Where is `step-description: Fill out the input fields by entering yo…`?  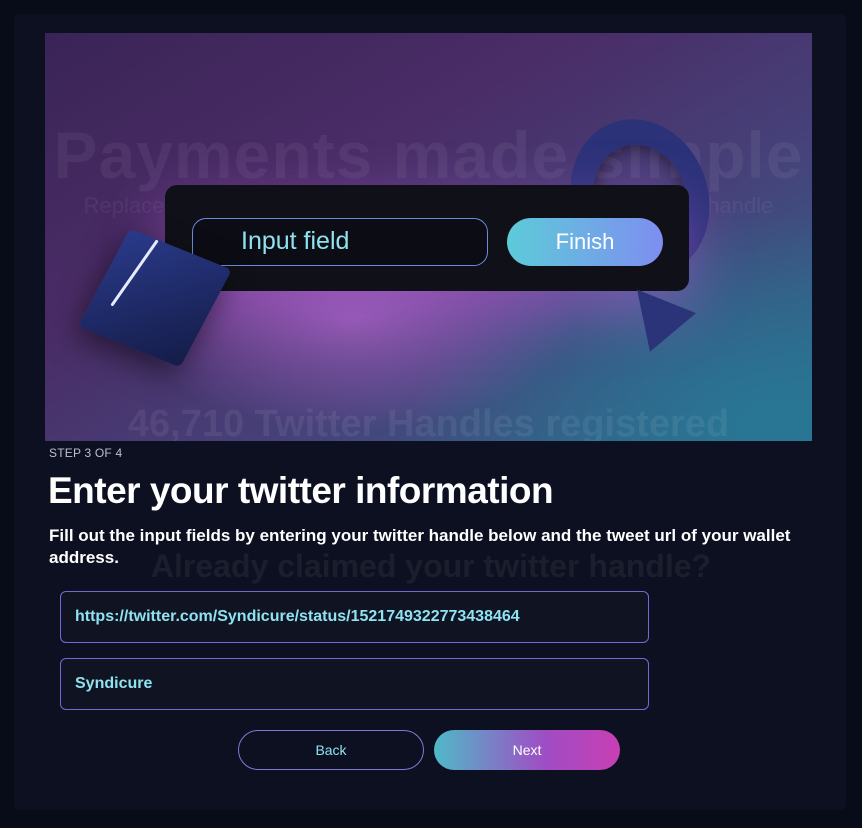 step-description: Fill out the input fields by entering yo… is located at coordinates (420, 546).